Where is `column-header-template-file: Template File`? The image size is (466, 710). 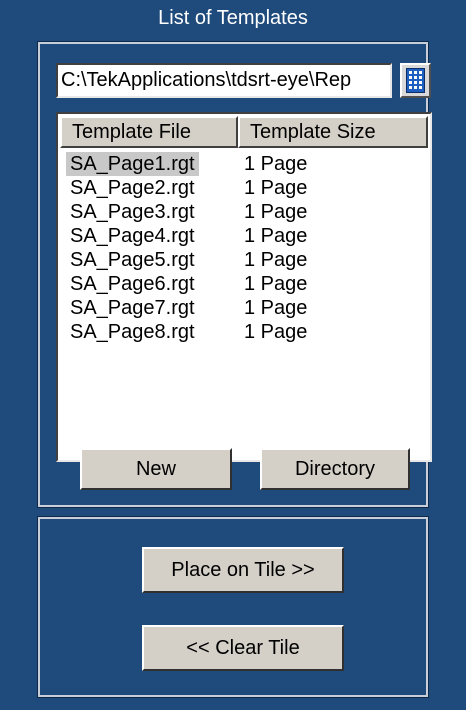
column-header-template-file: Template File is located at coordinates (149, 132).